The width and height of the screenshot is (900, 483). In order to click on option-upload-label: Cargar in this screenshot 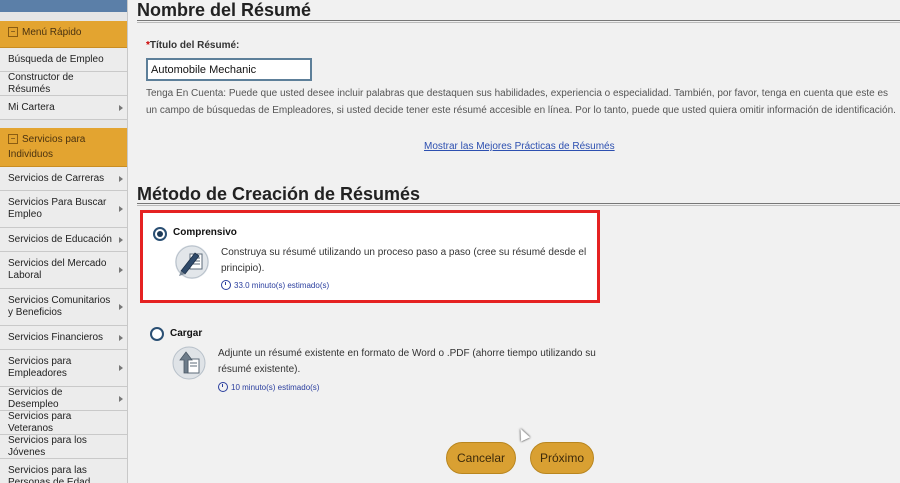, I will do `click(186, 333)`.